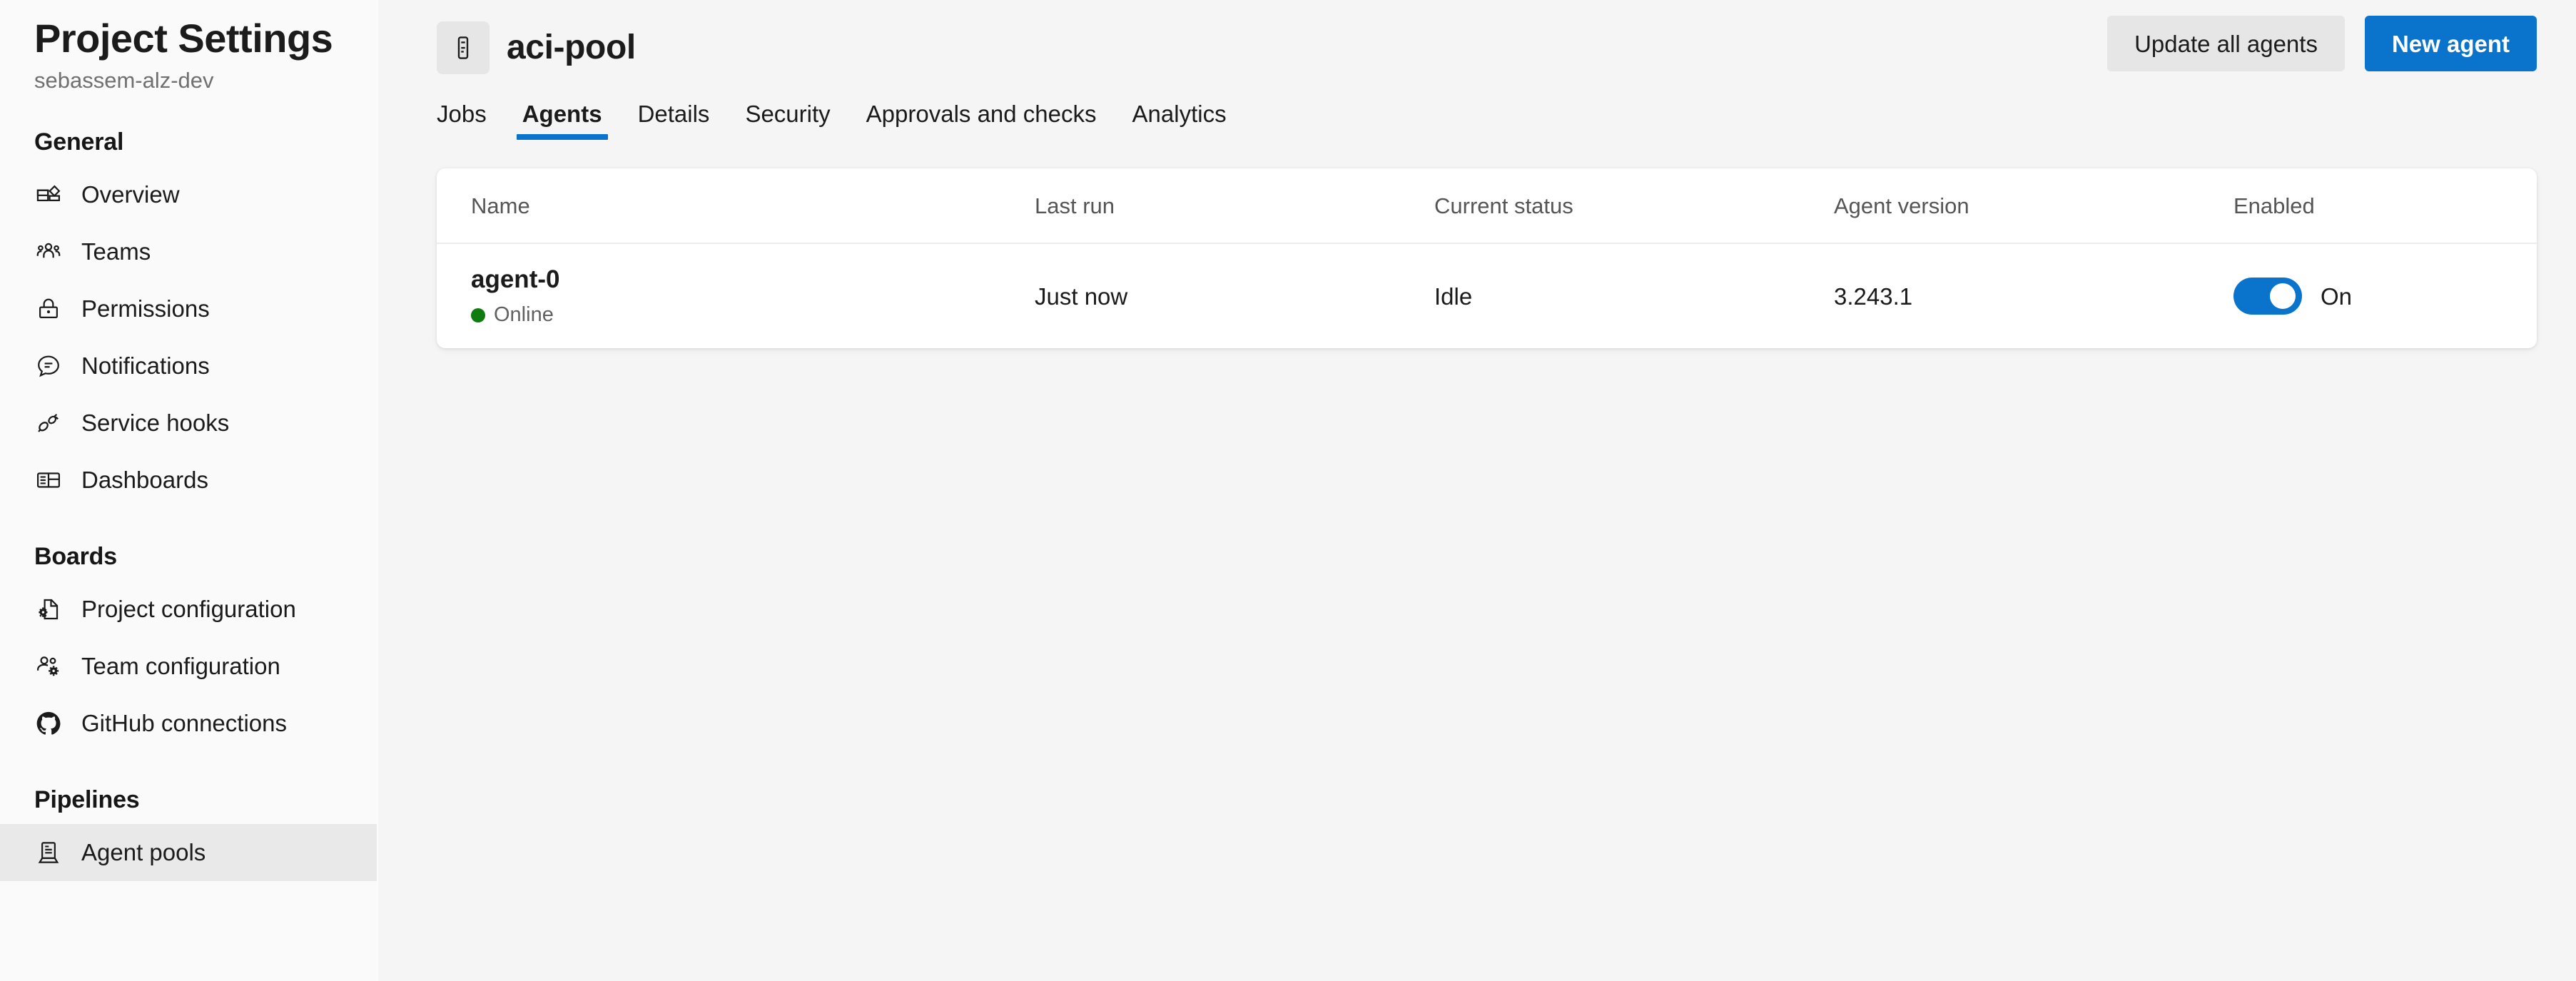 The width and height of the screenshot is (2576, 981). What do you see at coordinates (48, 252) in the screenshot?
I see `teams-icon` at bounding box center [48, 252].